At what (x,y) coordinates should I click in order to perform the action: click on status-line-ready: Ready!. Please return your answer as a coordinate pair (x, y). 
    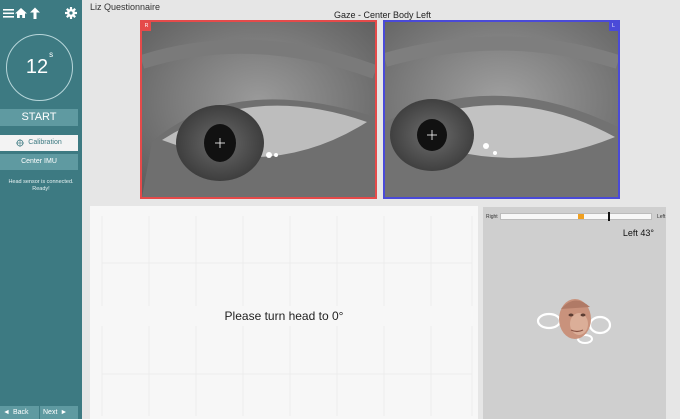
    Looking at the image, I should click on (41, 189).